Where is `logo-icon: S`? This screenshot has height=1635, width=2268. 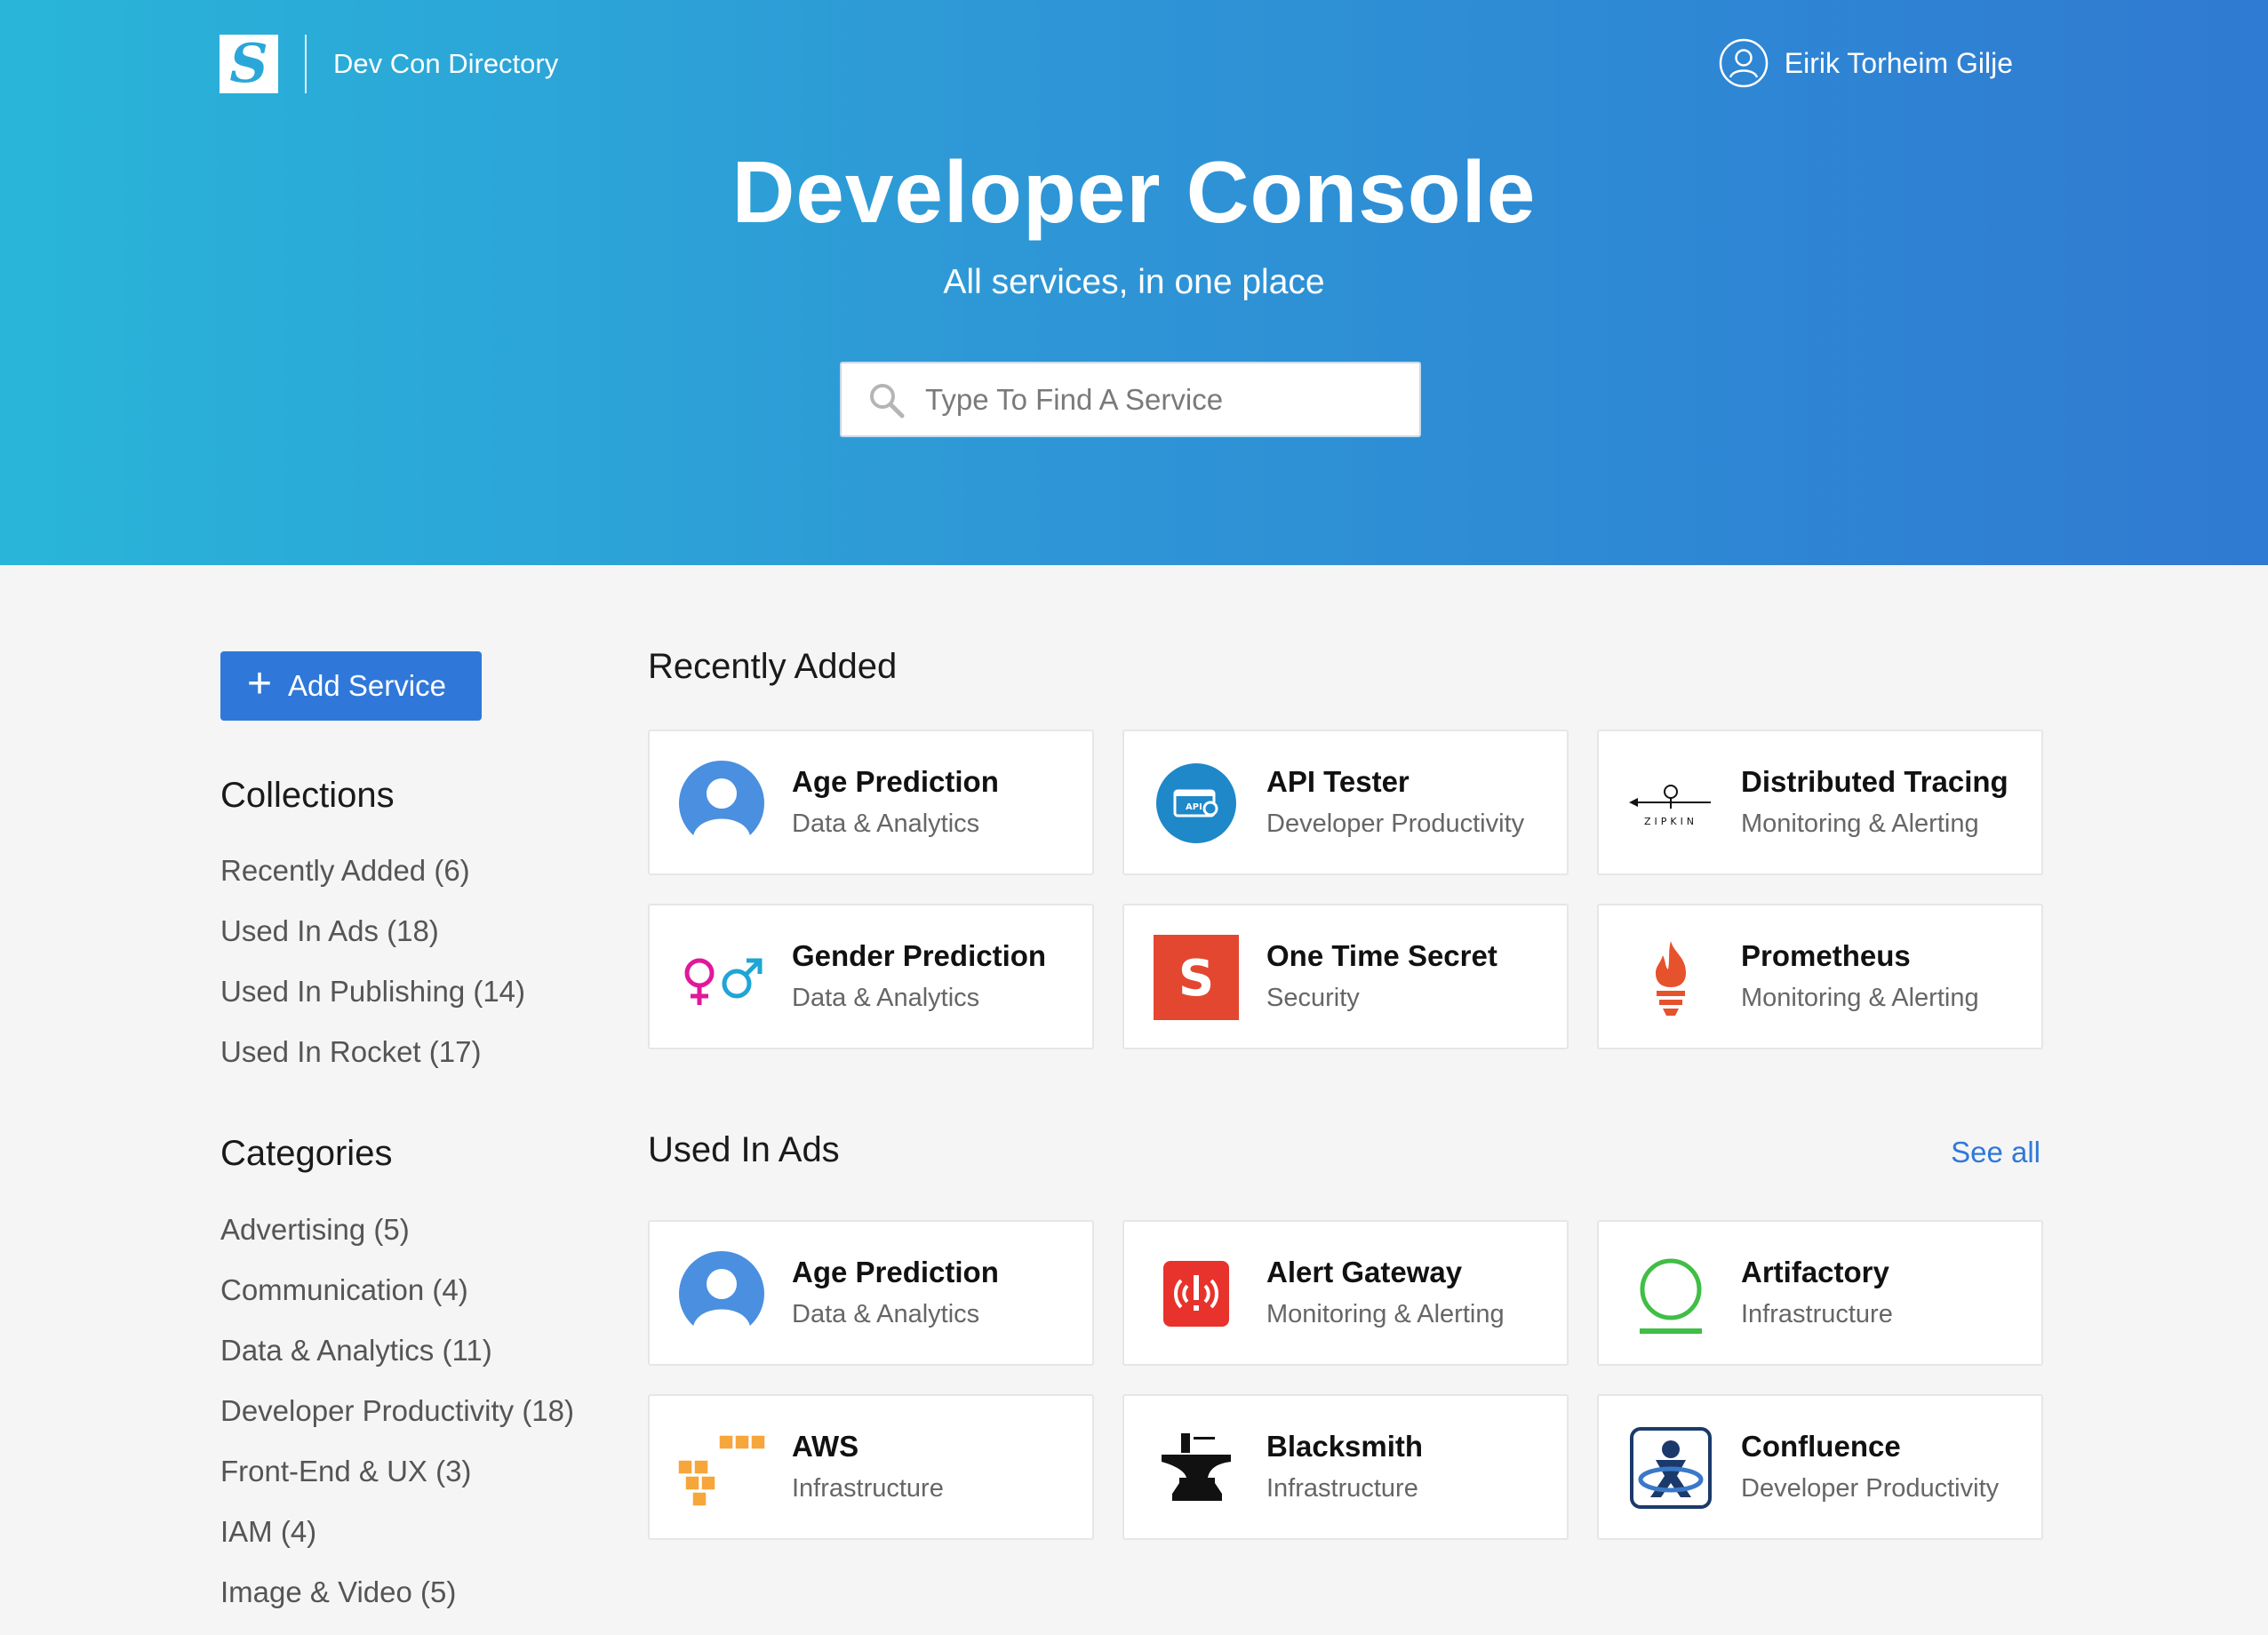 logo-icon: S is located at coordinates (249, 64).